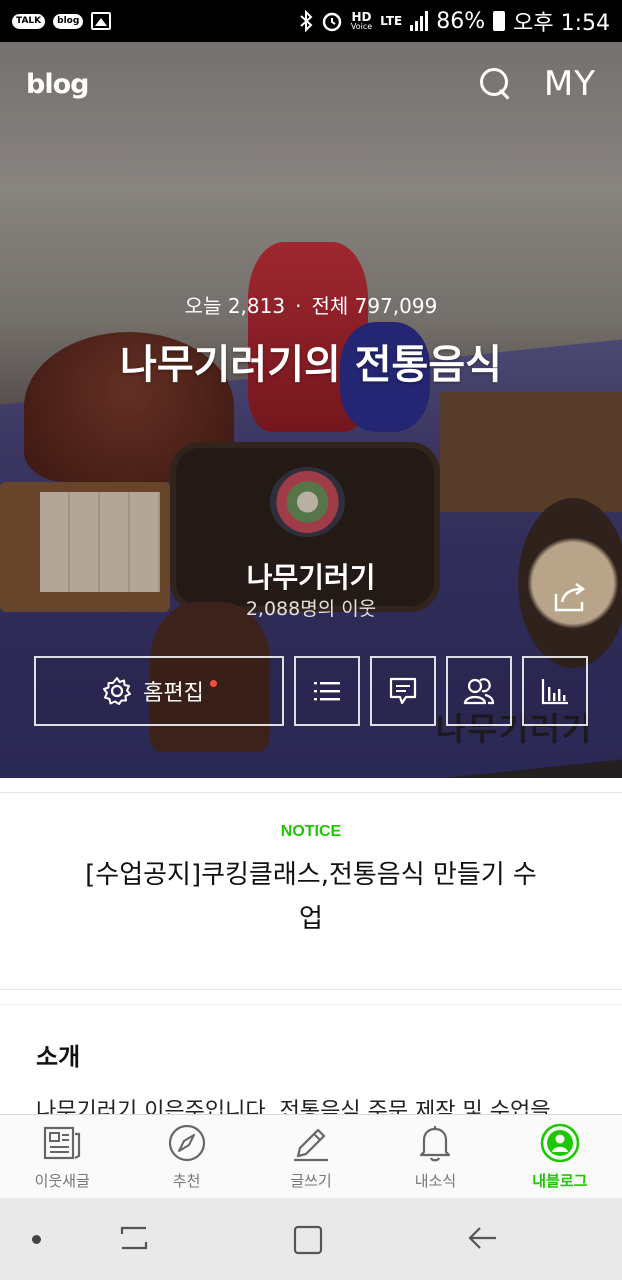 The height and width of the screenshot is (1280, 622). Describe the element at coordinates (213, 683) in the screenshot. I see `new-badge-dot` at that location.